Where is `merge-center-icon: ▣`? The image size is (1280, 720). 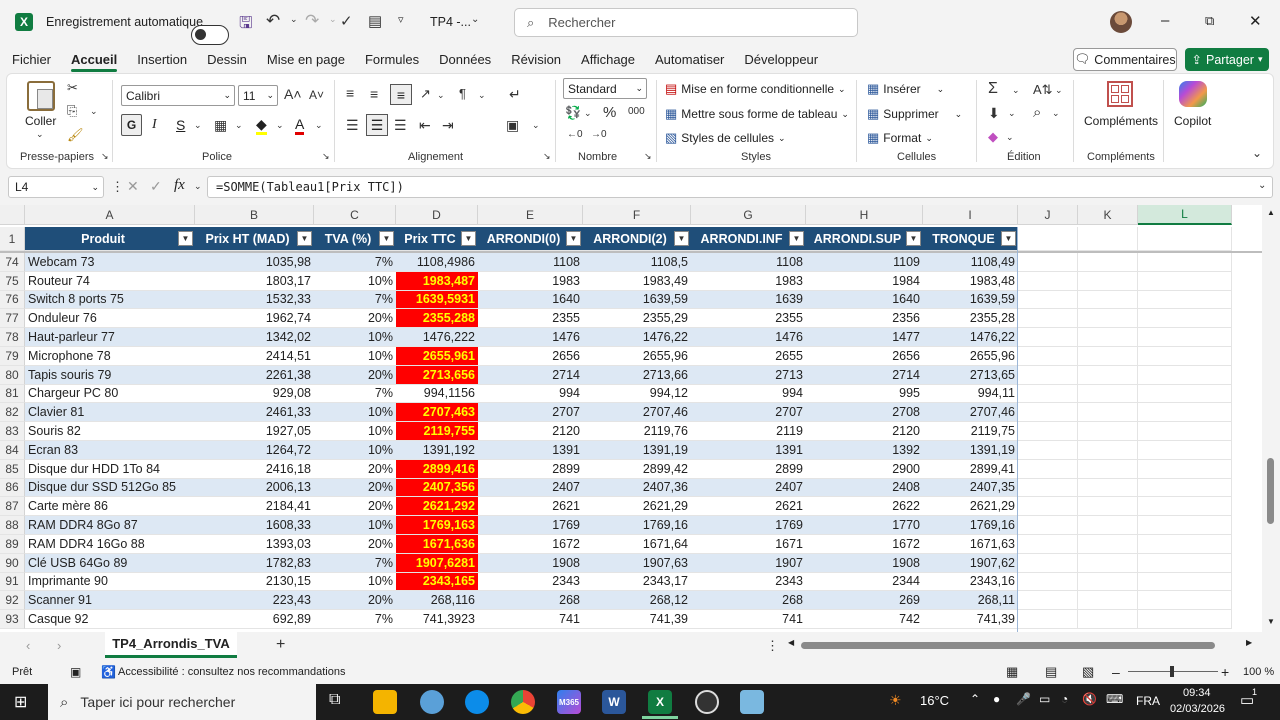 merge-center-icon: ▣ is located at coordinates (512, 125).